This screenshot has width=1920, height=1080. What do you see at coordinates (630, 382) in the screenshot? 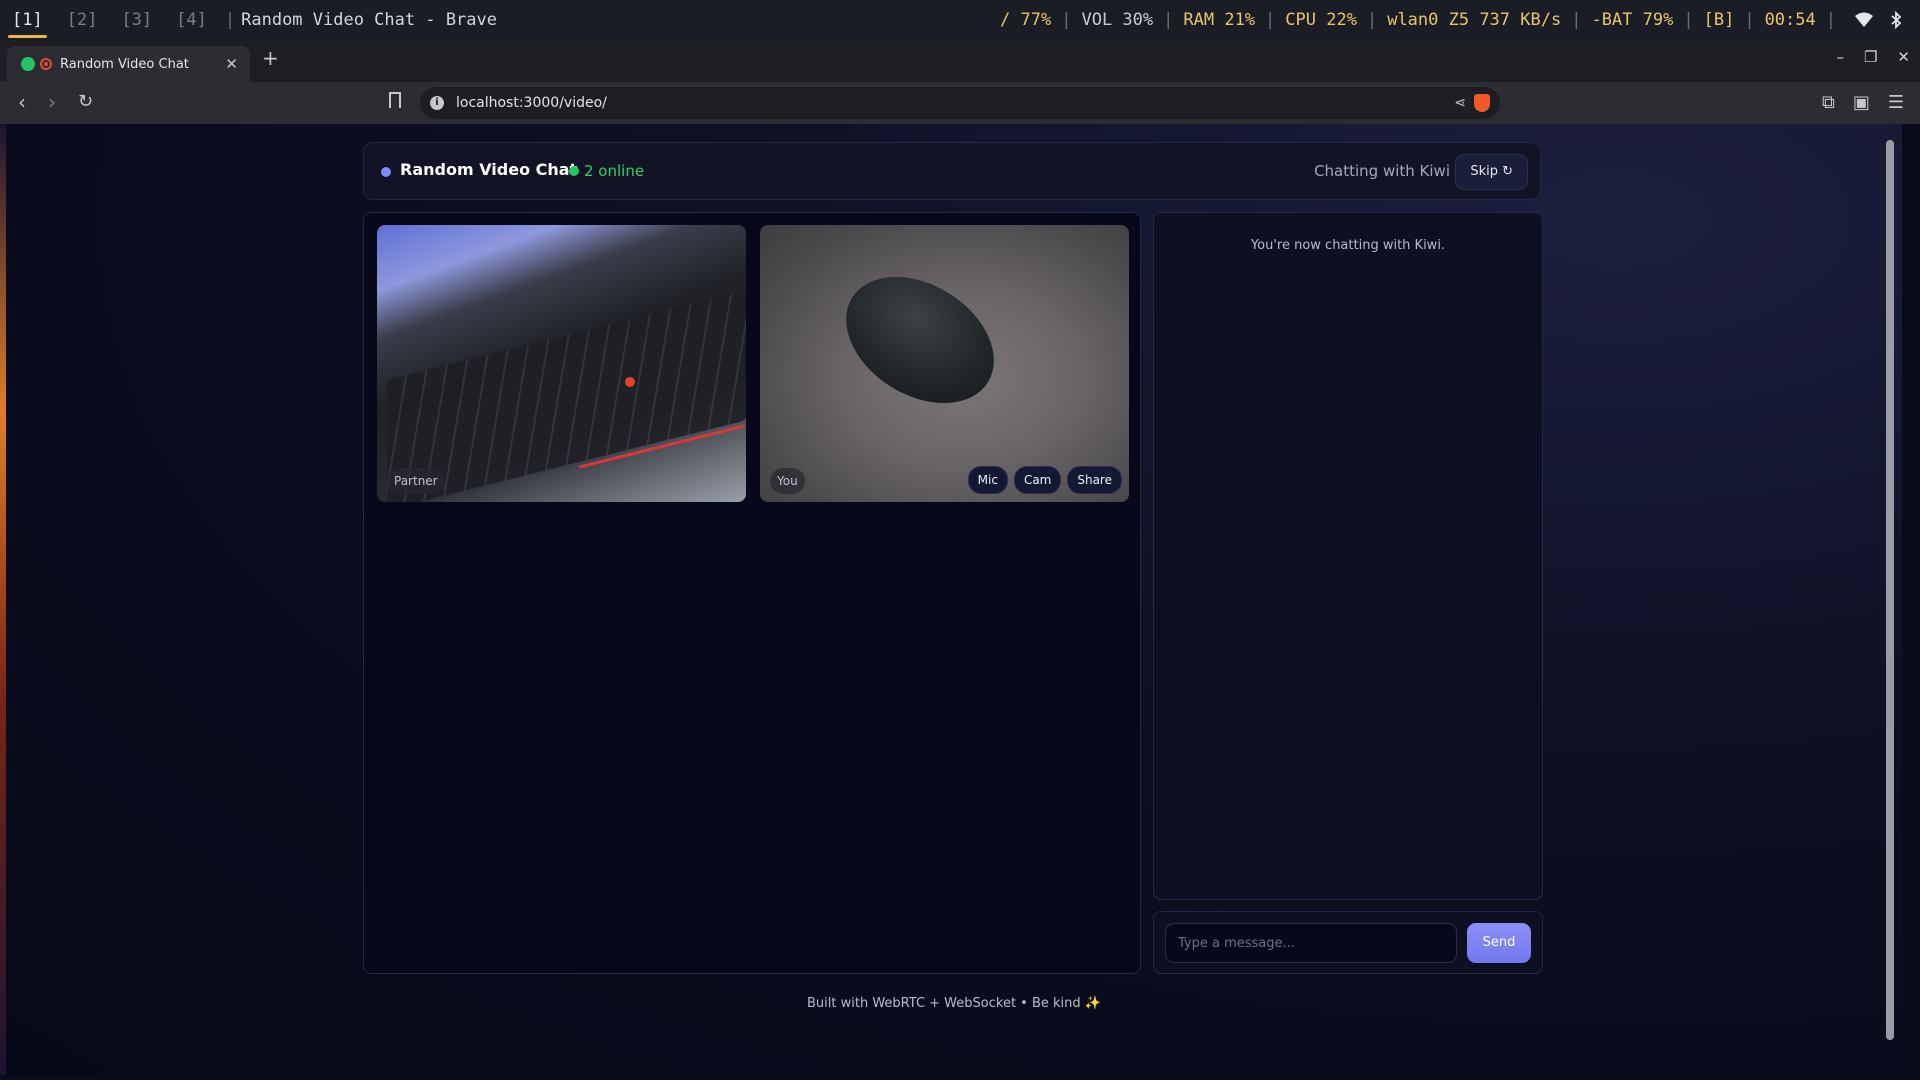
I see `video-frame-trackpoint` at bounding box center [630, 382].